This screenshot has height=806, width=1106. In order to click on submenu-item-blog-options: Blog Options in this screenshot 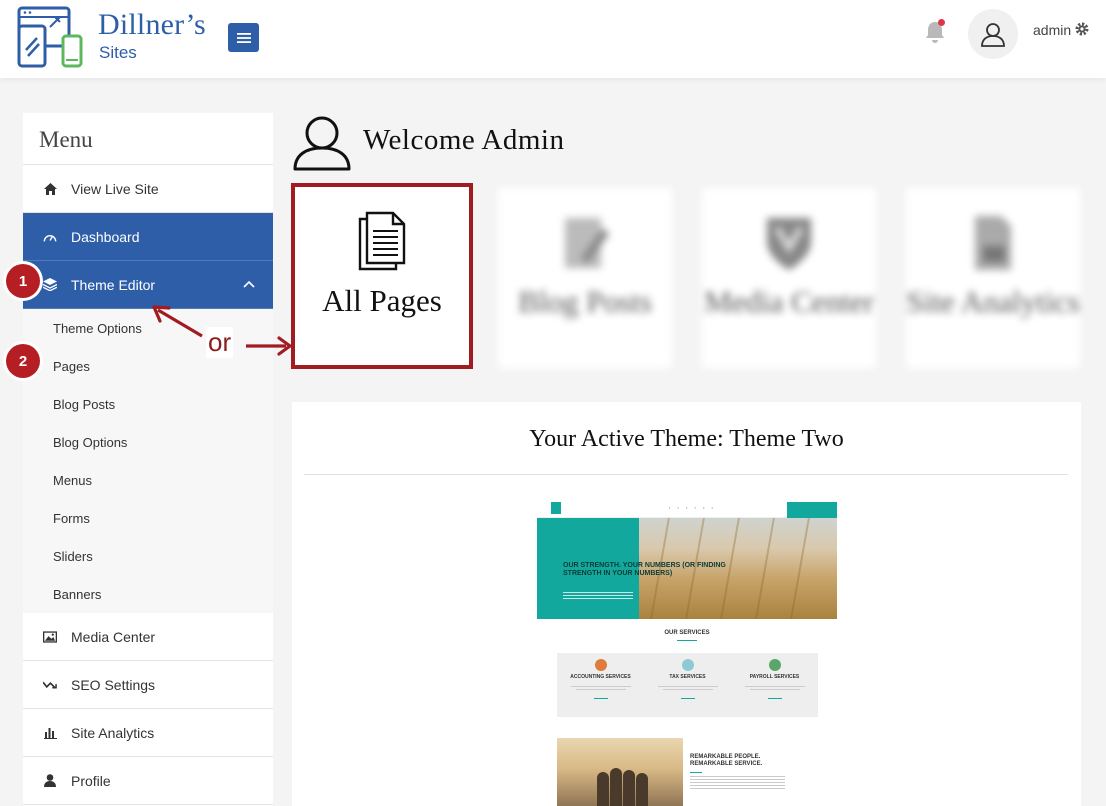, I will do `click(148, 442)`.